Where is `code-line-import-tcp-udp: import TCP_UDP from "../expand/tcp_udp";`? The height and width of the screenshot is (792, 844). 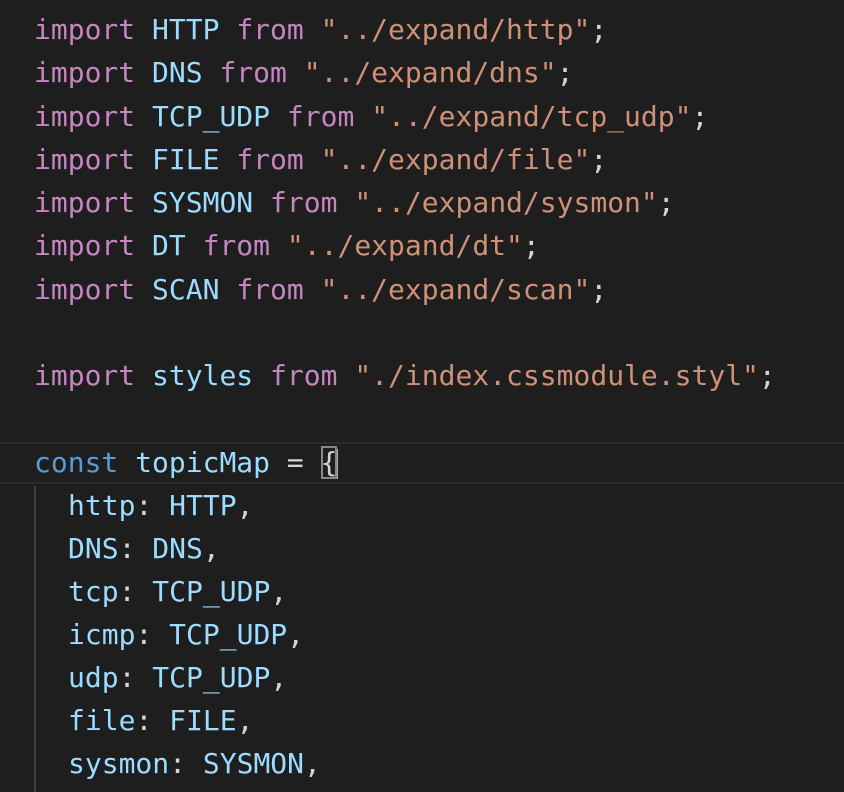 code-line-import-tcp-udp: import TCP_UDP from "../expand/tcp_udp"; is located at coordinates (371, 116).